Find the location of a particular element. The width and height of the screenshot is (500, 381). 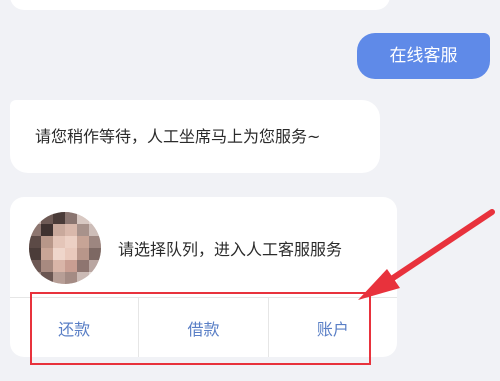

option-borrow-button: 借款 is located at coordinates (203, 327).